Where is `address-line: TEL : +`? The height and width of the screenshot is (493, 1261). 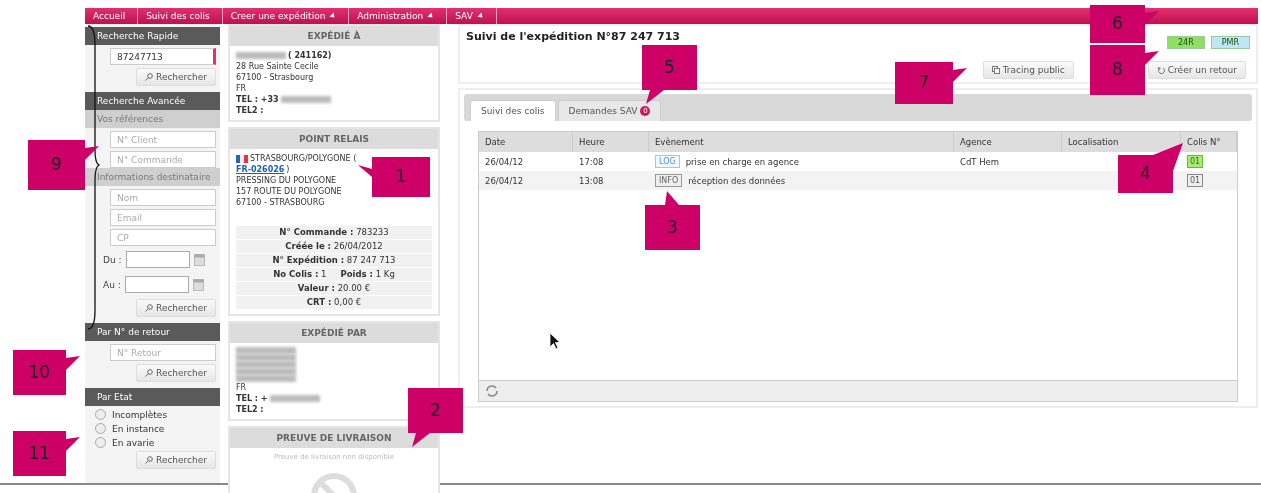
address-line: TEL : + is located at coordinates (252, 398).